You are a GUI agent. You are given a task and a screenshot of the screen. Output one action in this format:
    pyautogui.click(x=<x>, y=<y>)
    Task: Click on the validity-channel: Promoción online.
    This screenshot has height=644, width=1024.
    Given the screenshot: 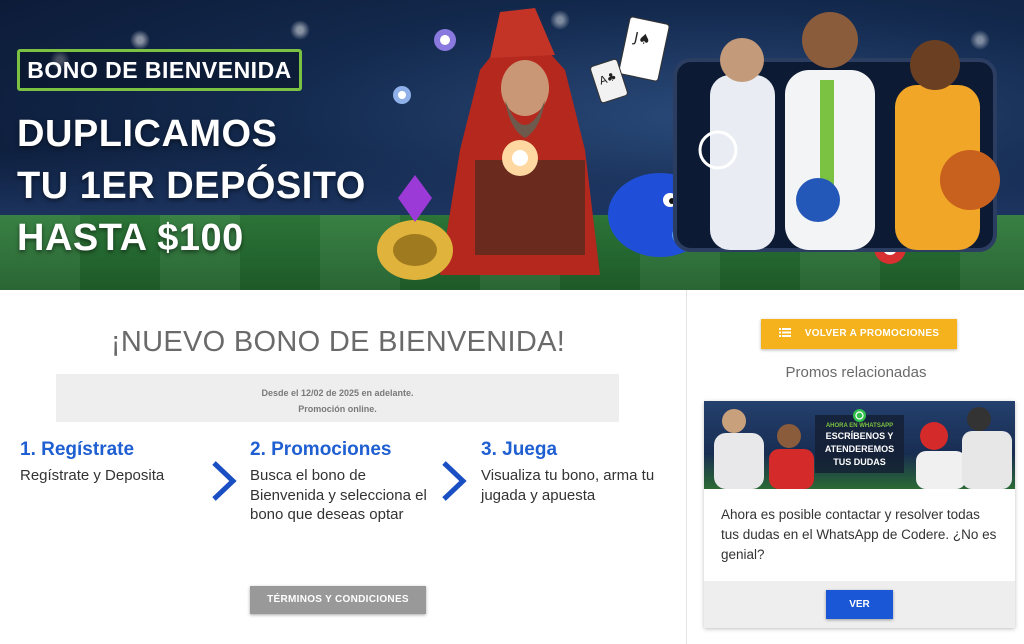 What is the action you would take?
    pyautogui.click(x=337, y=409)
    